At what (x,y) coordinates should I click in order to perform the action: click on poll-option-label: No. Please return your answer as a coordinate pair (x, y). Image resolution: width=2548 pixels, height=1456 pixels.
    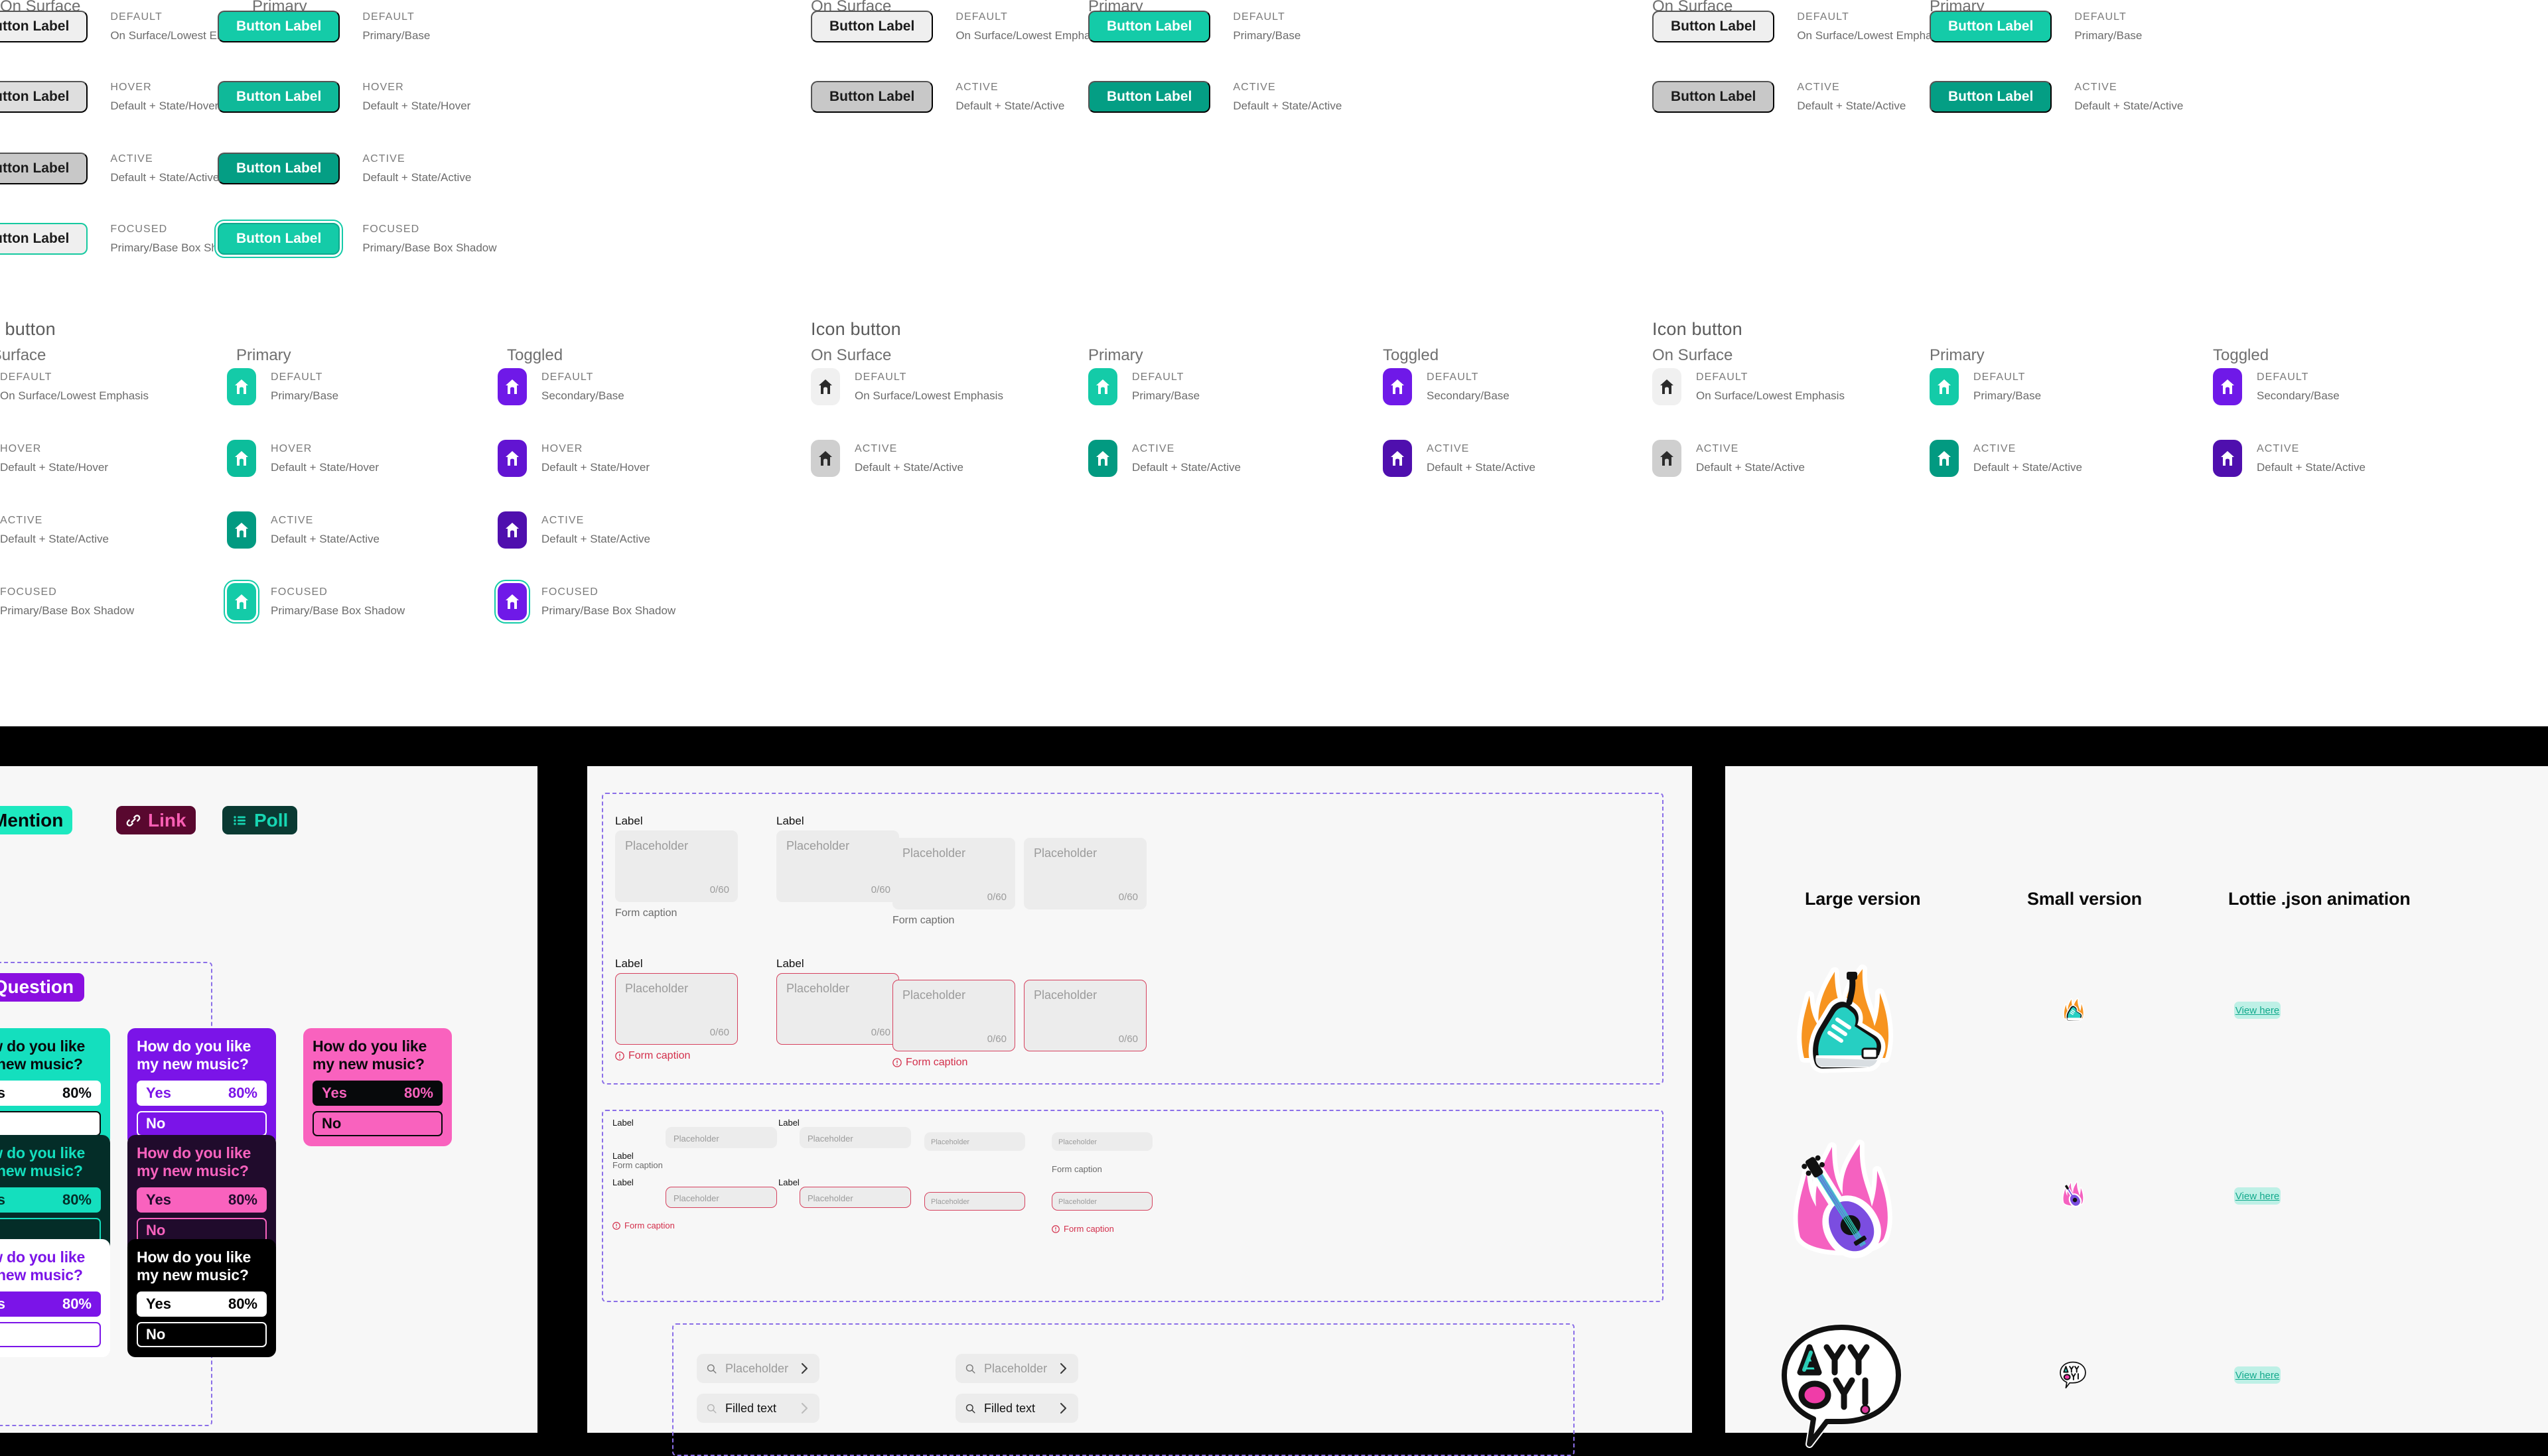
    Looking at the image, I should click on (156, 1230).